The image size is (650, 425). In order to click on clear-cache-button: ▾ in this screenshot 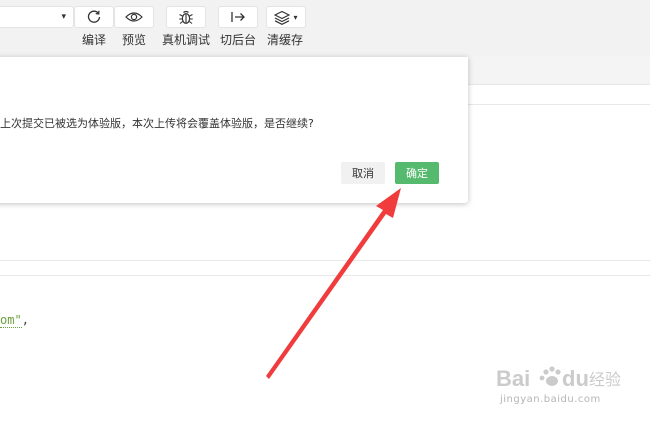, I will do `click(286, 17)`.